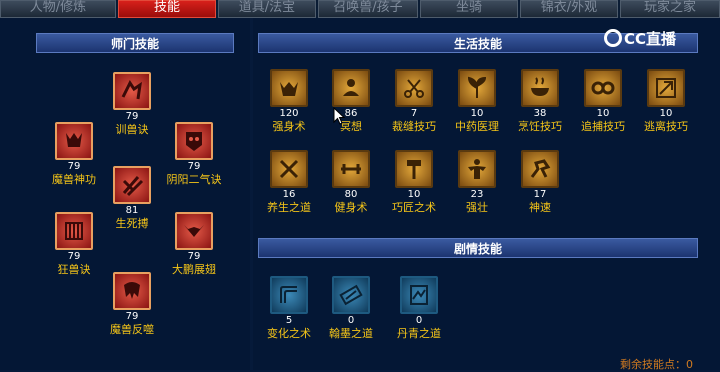 Image resolution: width=720 pixels, height=372 pixels. I want to click on school-skill: 79 训兽诀, so click(132, 104).